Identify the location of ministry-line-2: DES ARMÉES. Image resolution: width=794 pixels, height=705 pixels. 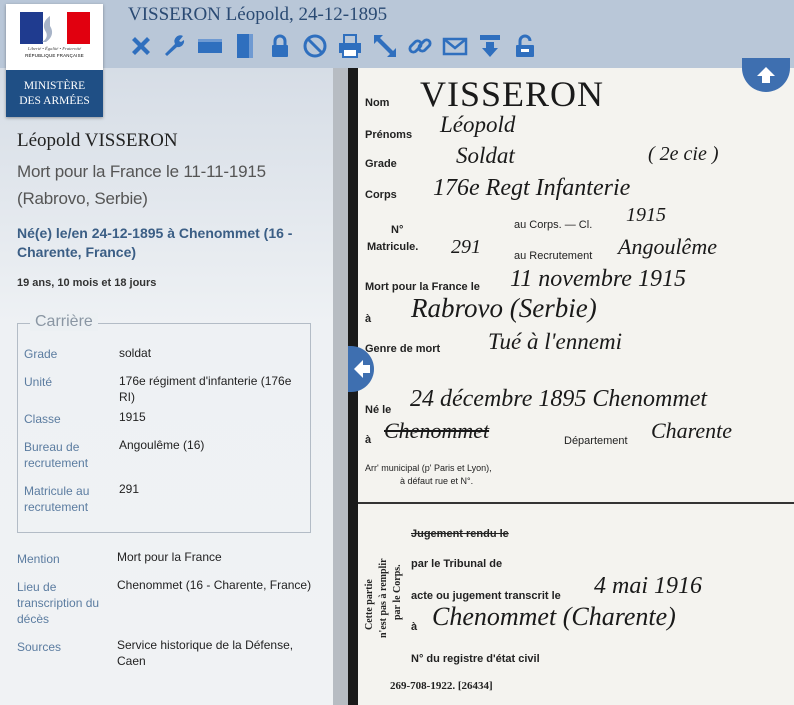
(54, 101).